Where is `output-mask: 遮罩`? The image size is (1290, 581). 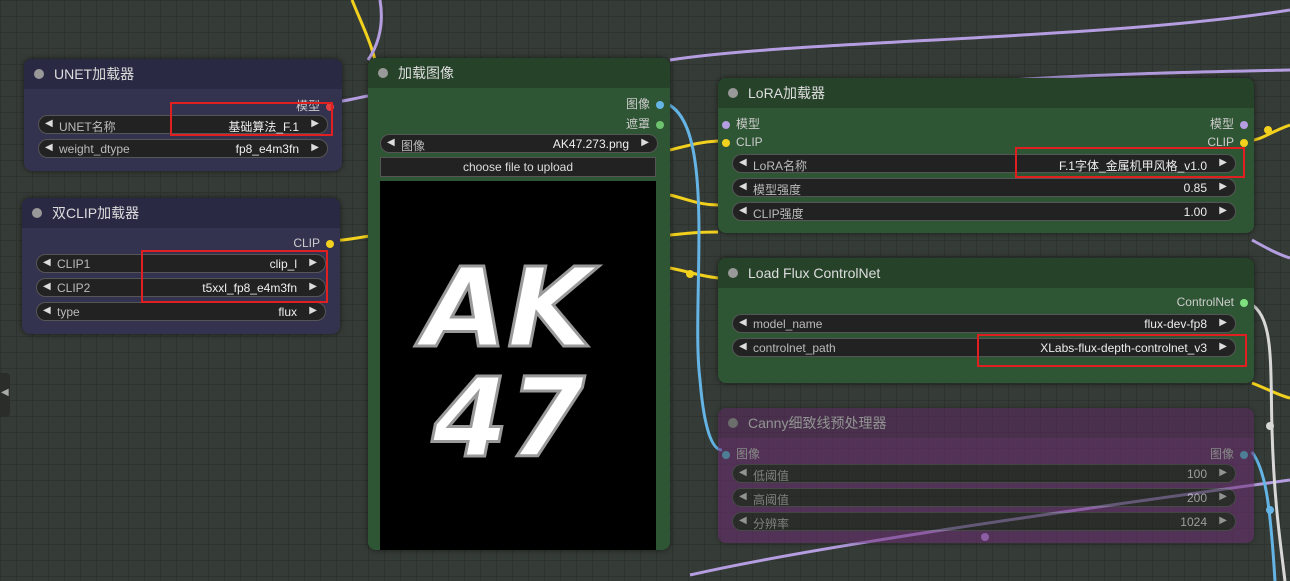
output-mask: 遮罩 is located at coordinates (645, 123).